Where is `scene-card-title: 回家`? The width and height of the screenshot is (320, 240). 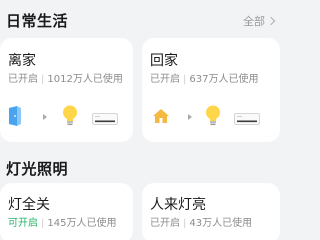
scene-card-title: 回家 is located at coordinates (164, 61).